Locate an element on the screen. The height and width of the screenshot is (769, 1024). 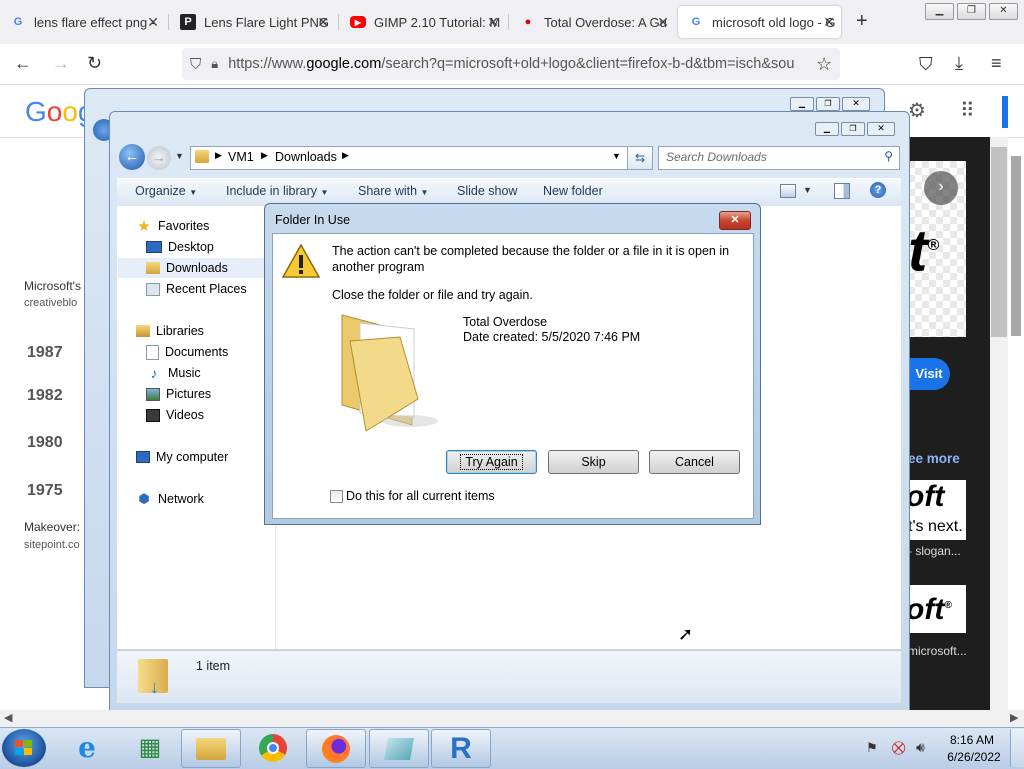
skip-button: Skip is located at coordinates (593, 462).